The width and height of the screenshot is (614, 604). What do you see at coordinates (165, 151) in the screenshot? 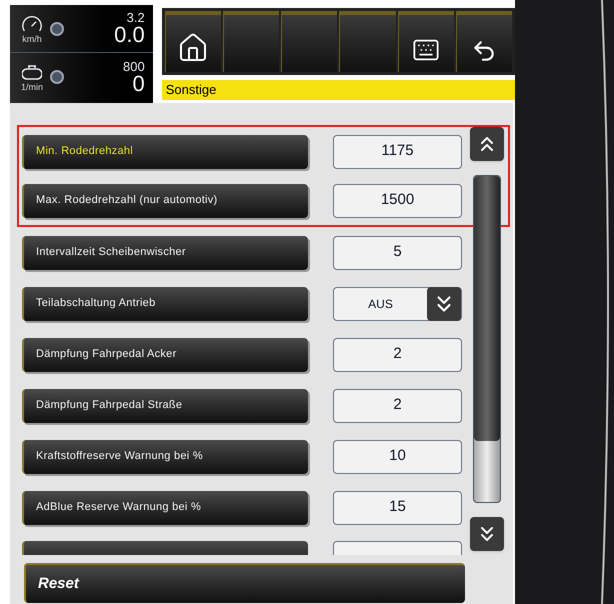
I see `setting-label-button: Min. Rodedrehzahl` at bounding box center [165, 151].